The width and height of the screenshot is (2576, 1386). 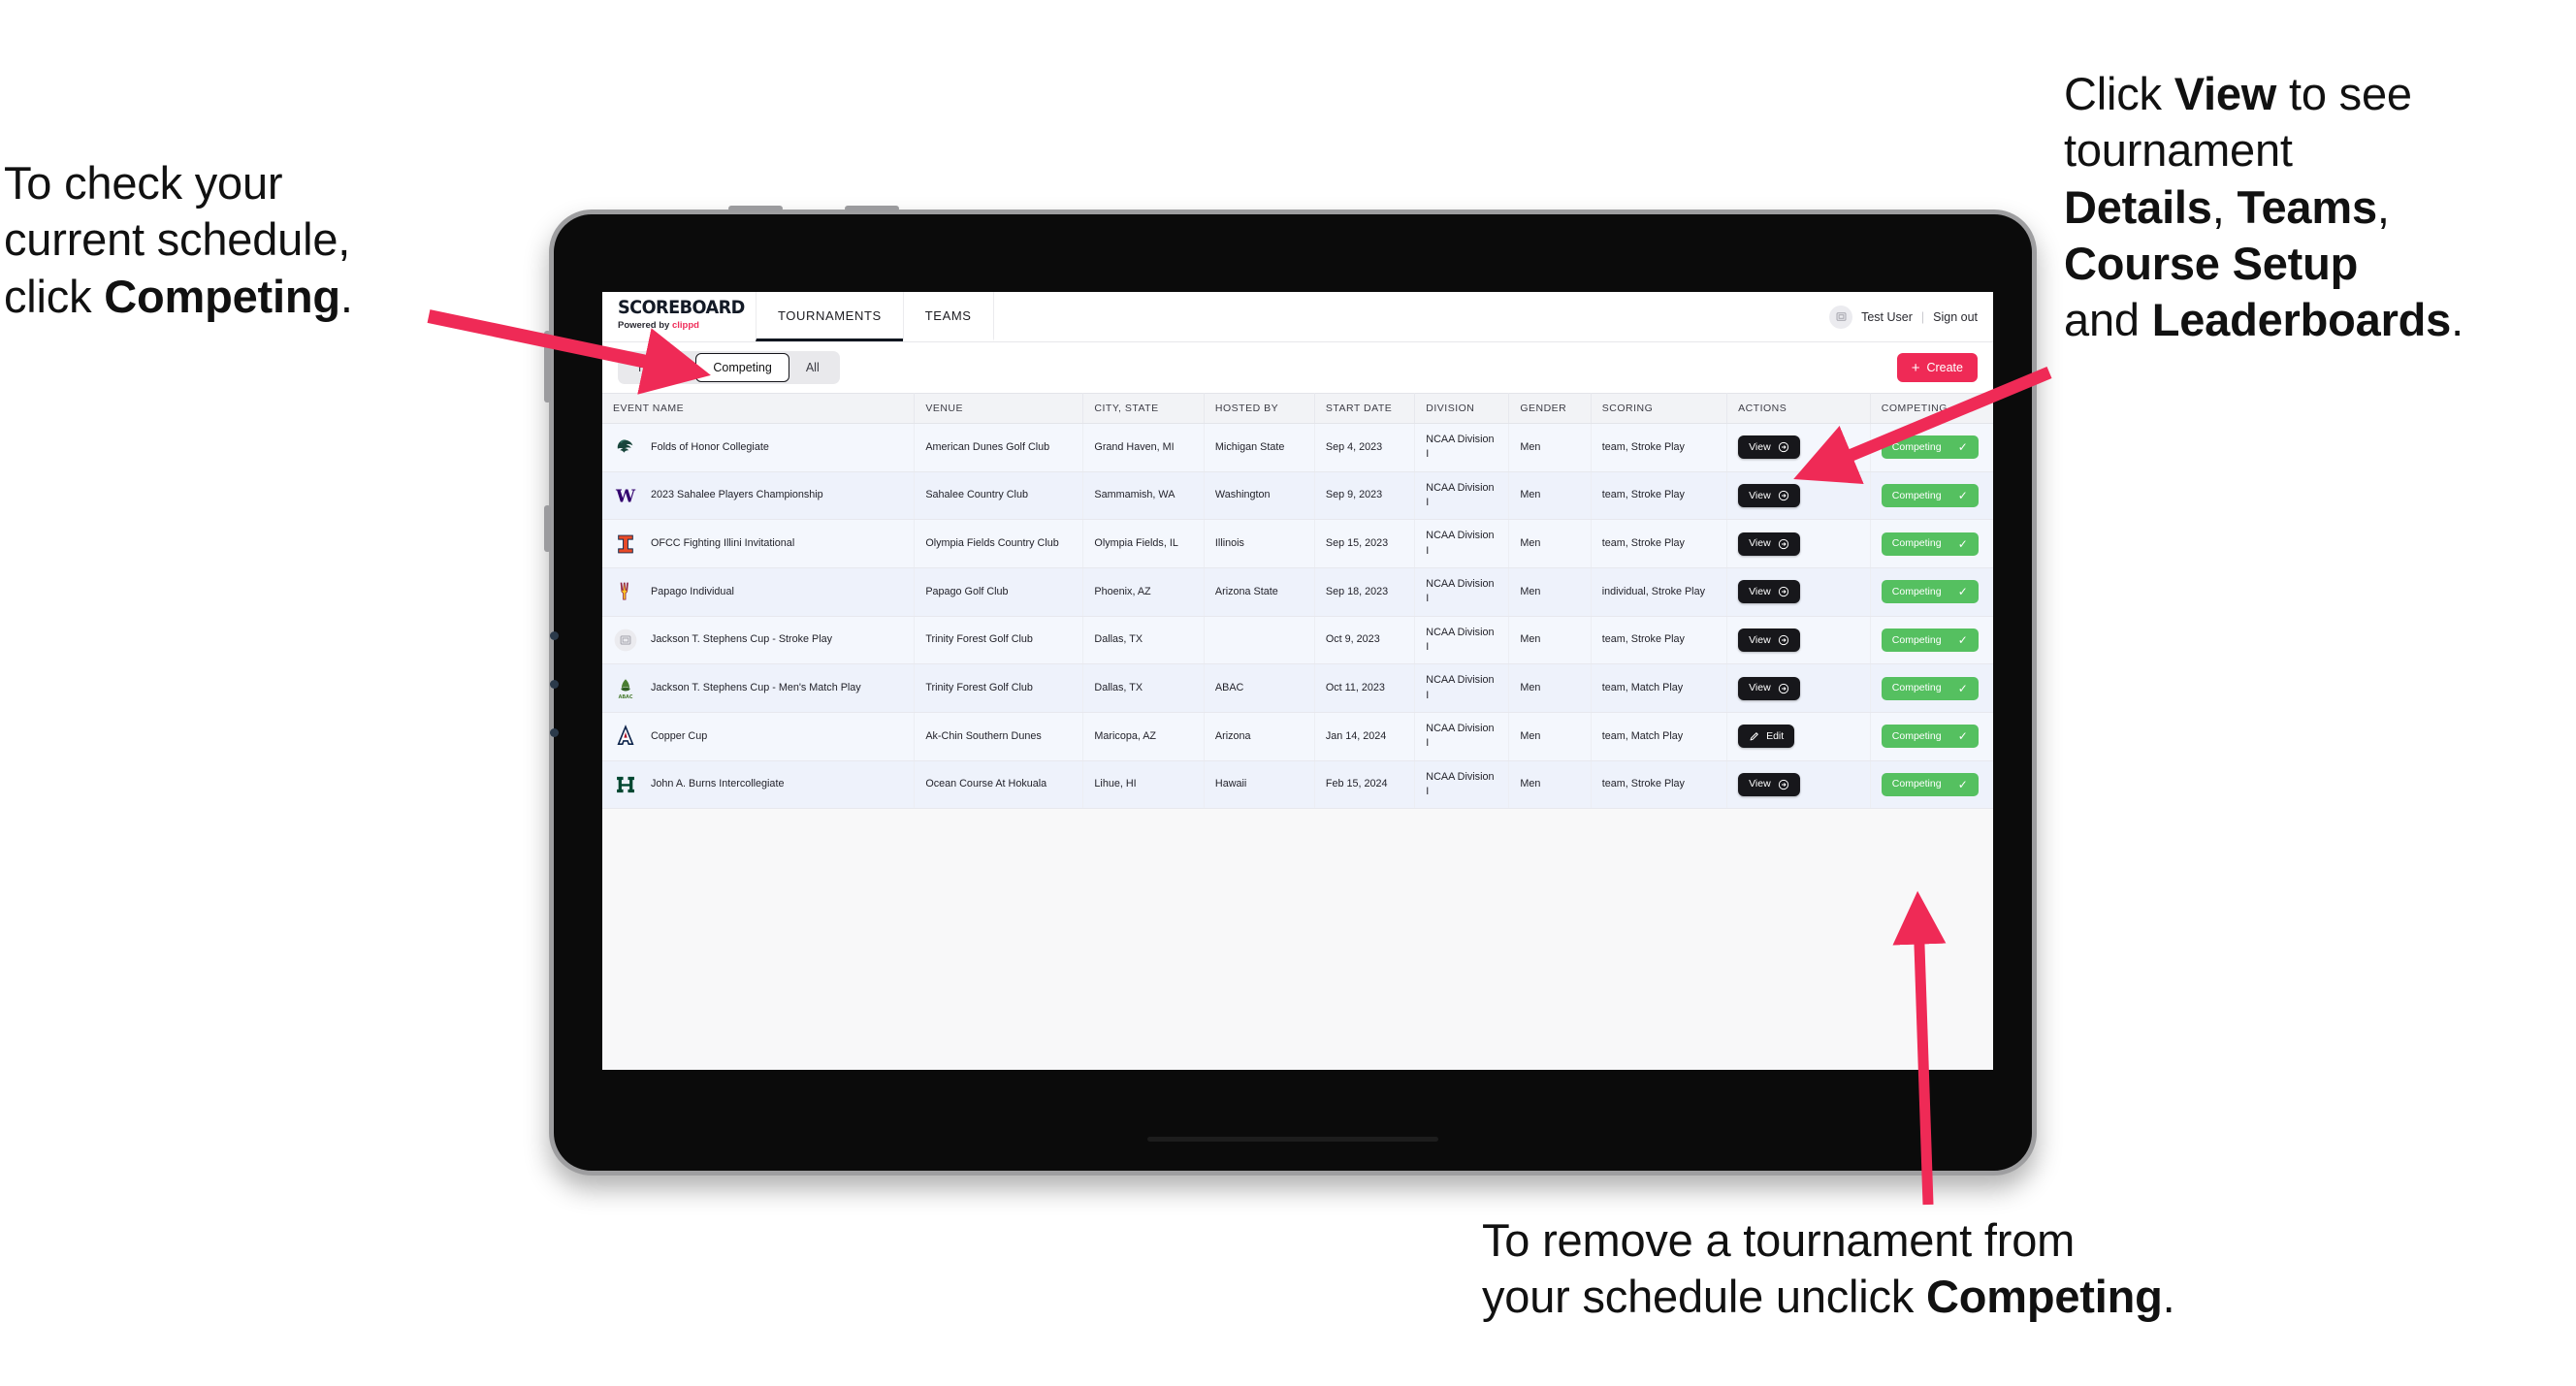 I want to click on arizona-wildcats-a-logo, so click(x=625, y=736).